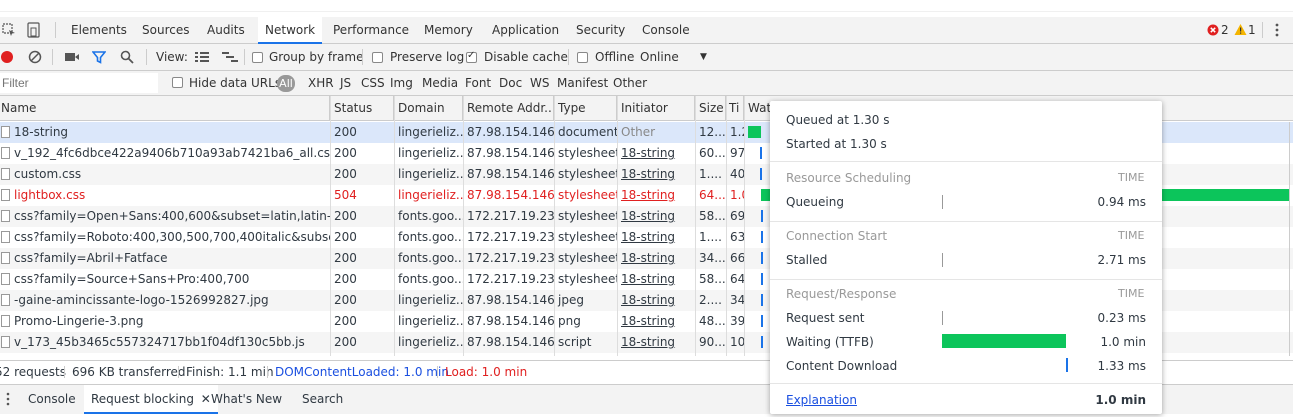 This screenshot has height=417, width=1293. Describe the element at coordinates (371, 30) in the screenshot. I see `tab-performance: Performance` at that location.